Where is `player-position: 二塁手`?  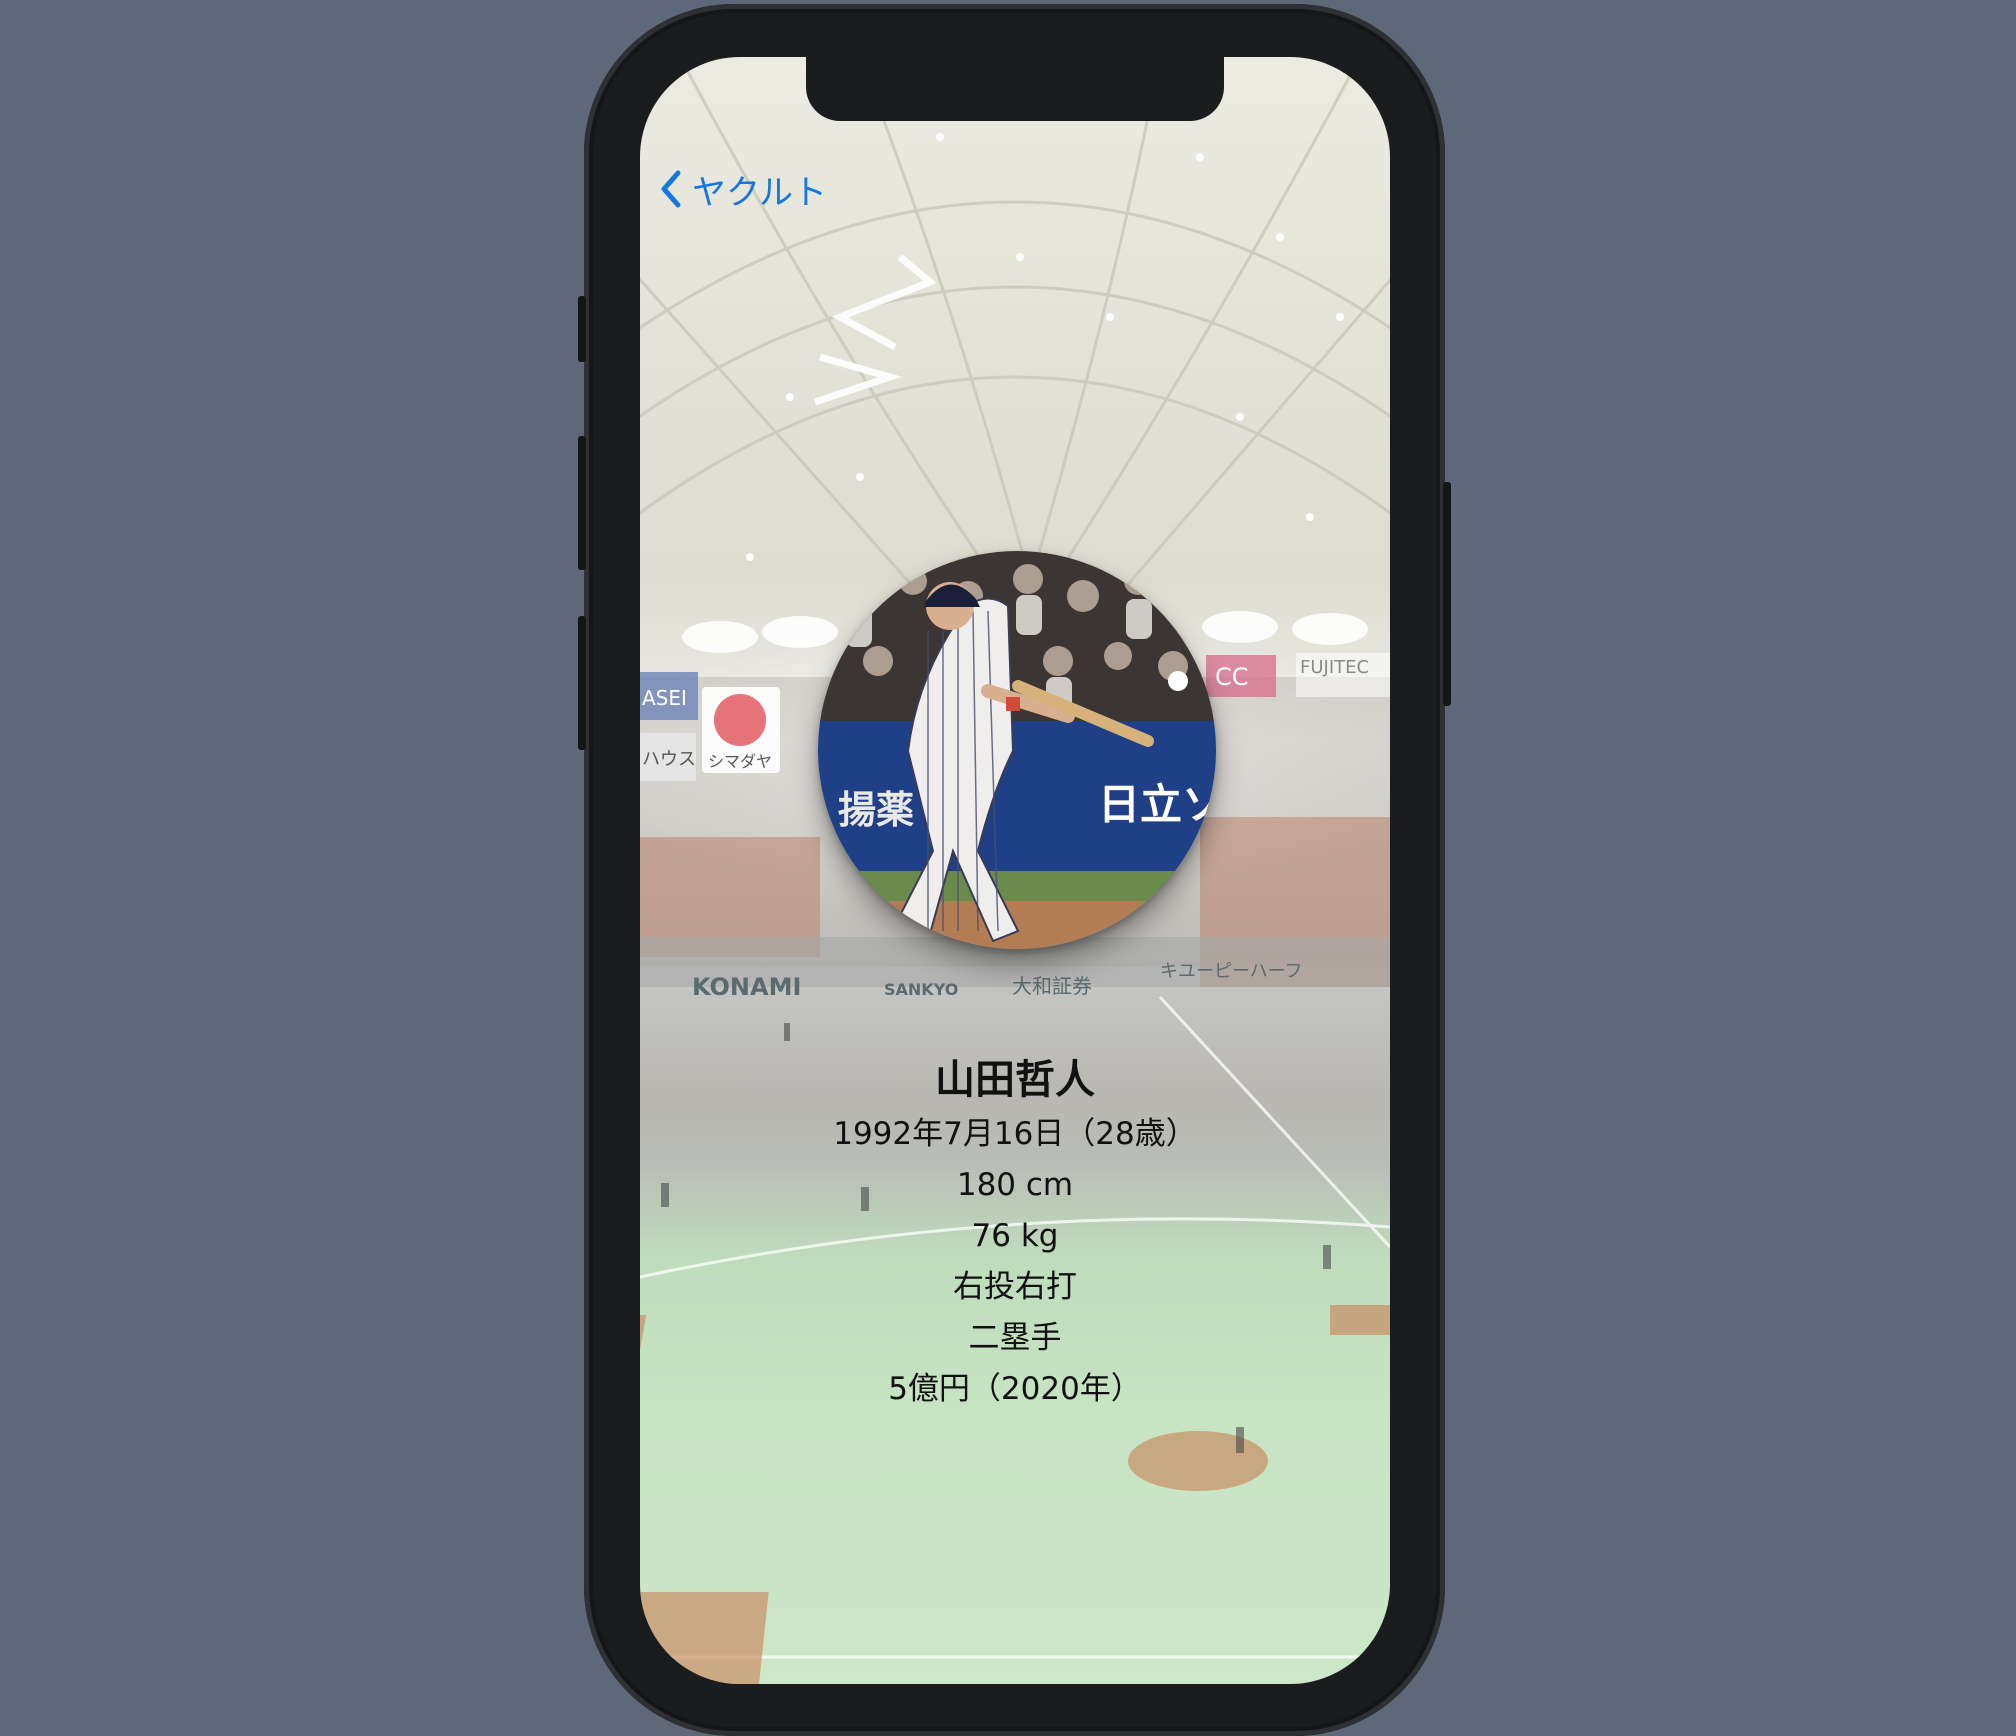
player-position: 二塁手 is located at coordinates (1015, 1338).